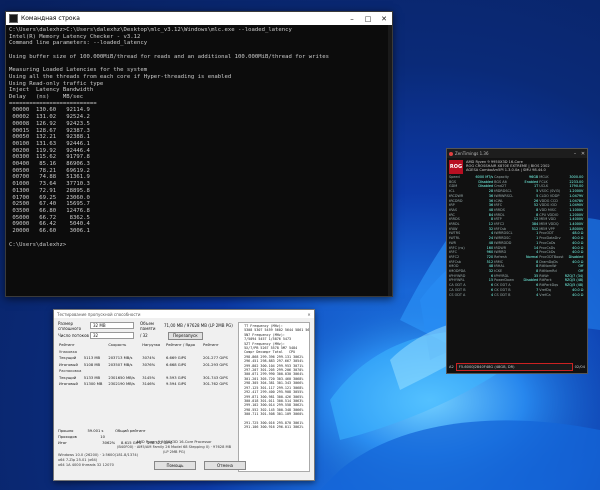 This screenshot has height=490, width=600. I want to click on timing-label: CS ODT B, so click(502, 294).